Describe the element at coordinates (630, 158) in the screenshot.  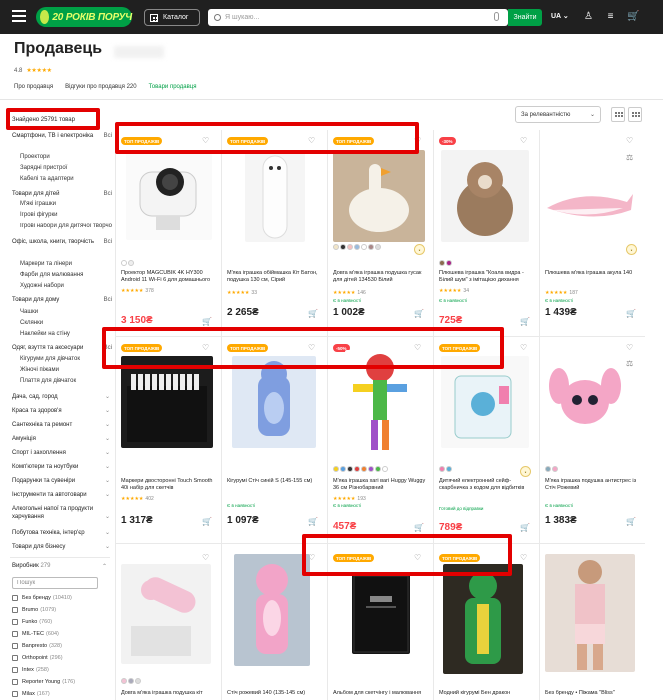
I see `compare-icon: ⚖` at that location.